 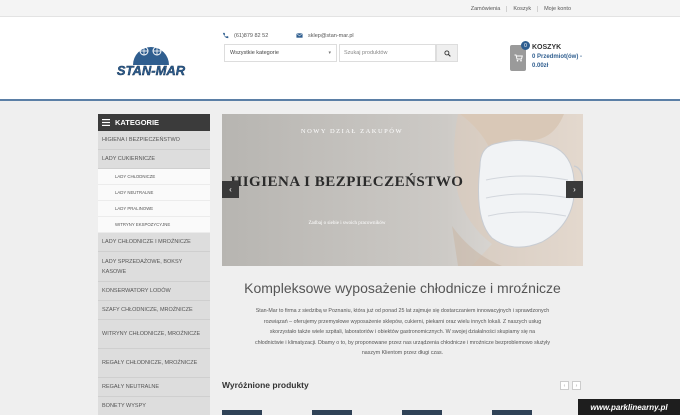 I want to click on svg-text: STAN-MAR, so click(x=151, y=70).